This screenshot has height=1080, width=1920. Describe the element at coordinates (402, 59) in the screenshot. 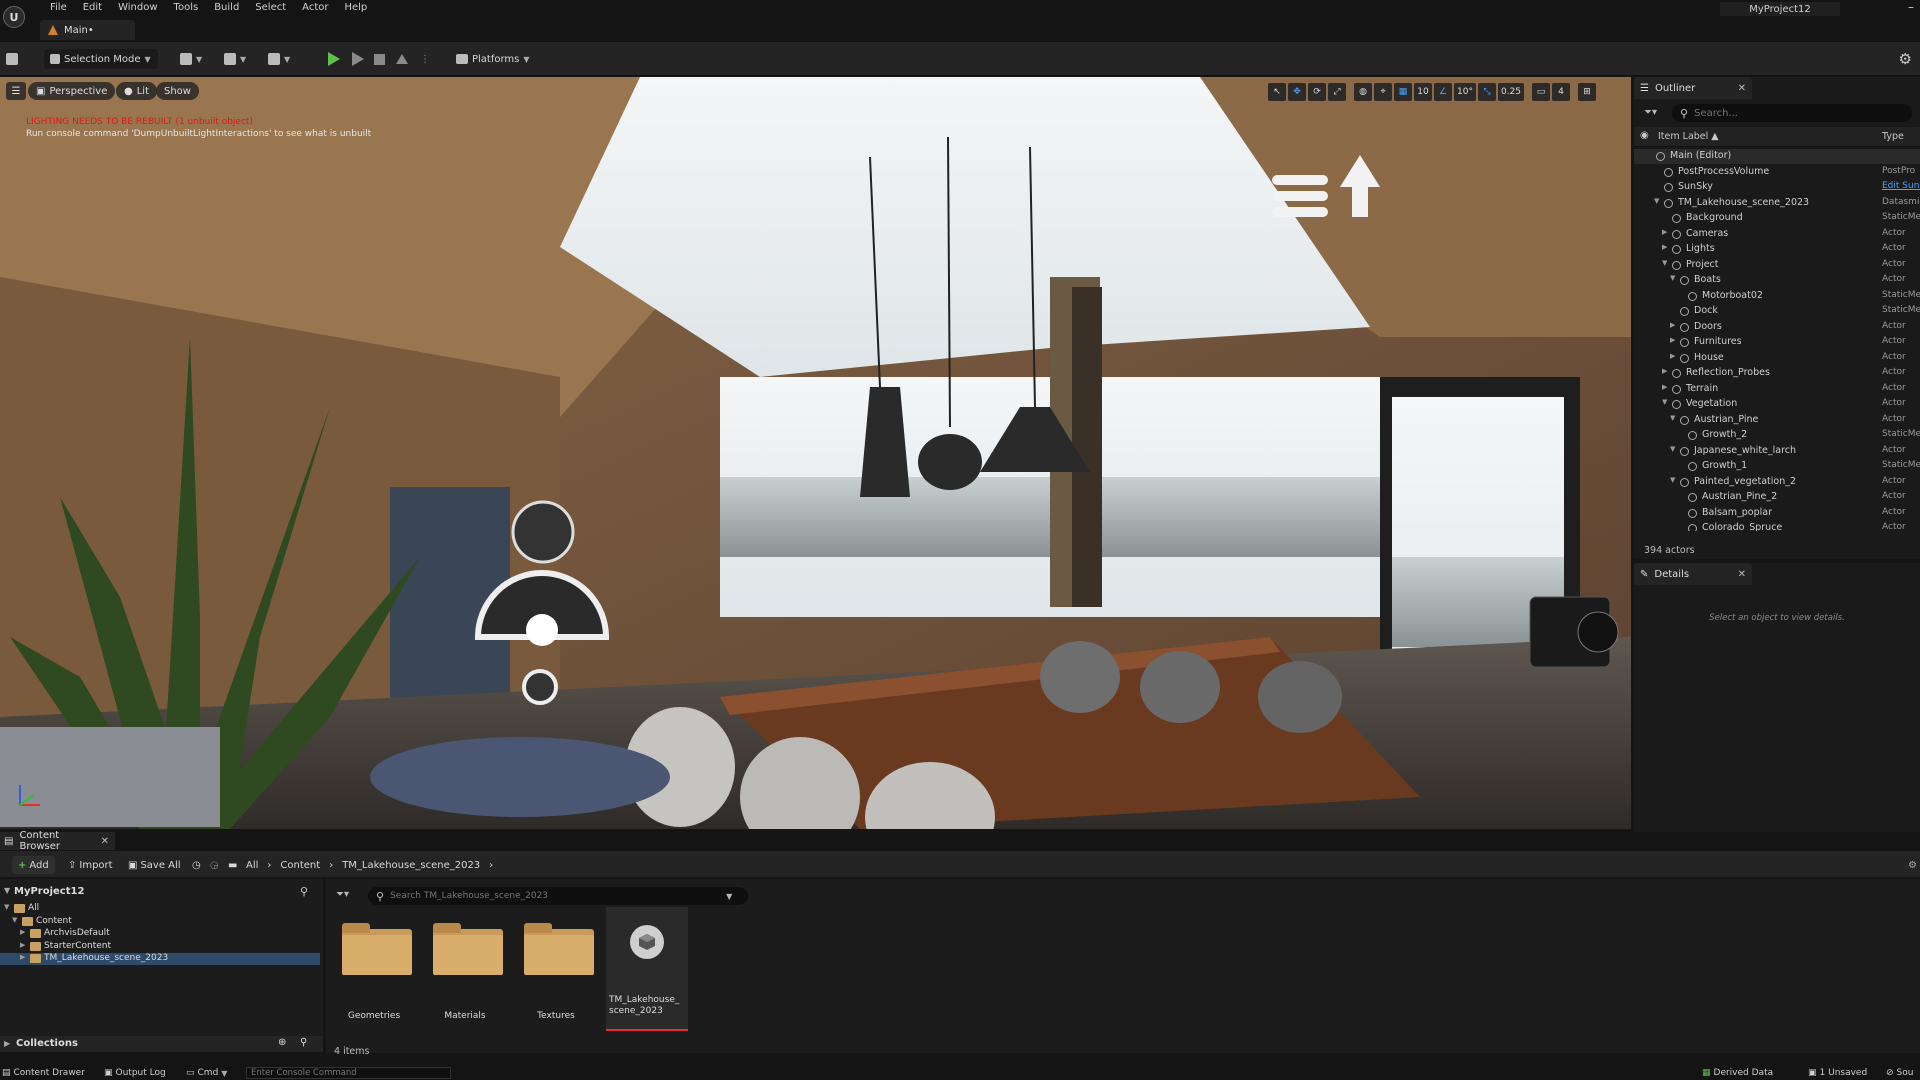

I see `eject-button` at that location.